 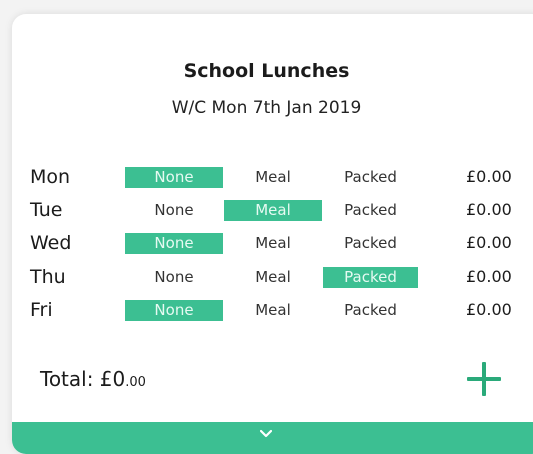 I want to click on week-subtitle: W/C Mon 7th Jan 2019, so click(x=266, y=108).